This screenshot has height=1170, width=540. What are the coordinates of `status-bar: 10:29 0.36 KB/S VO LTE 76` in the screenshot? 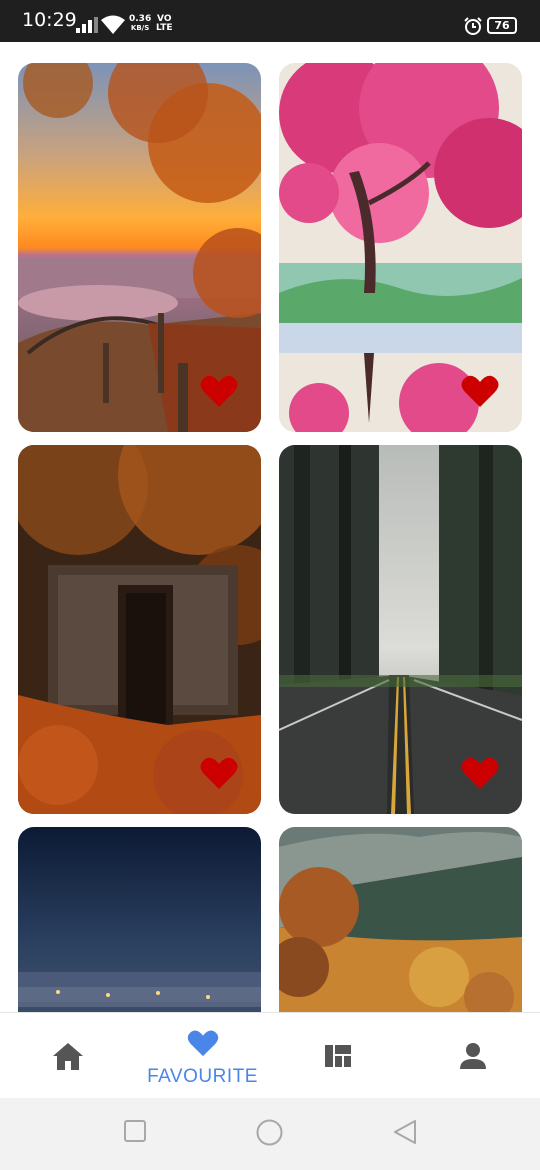 It's located at (270, 21).